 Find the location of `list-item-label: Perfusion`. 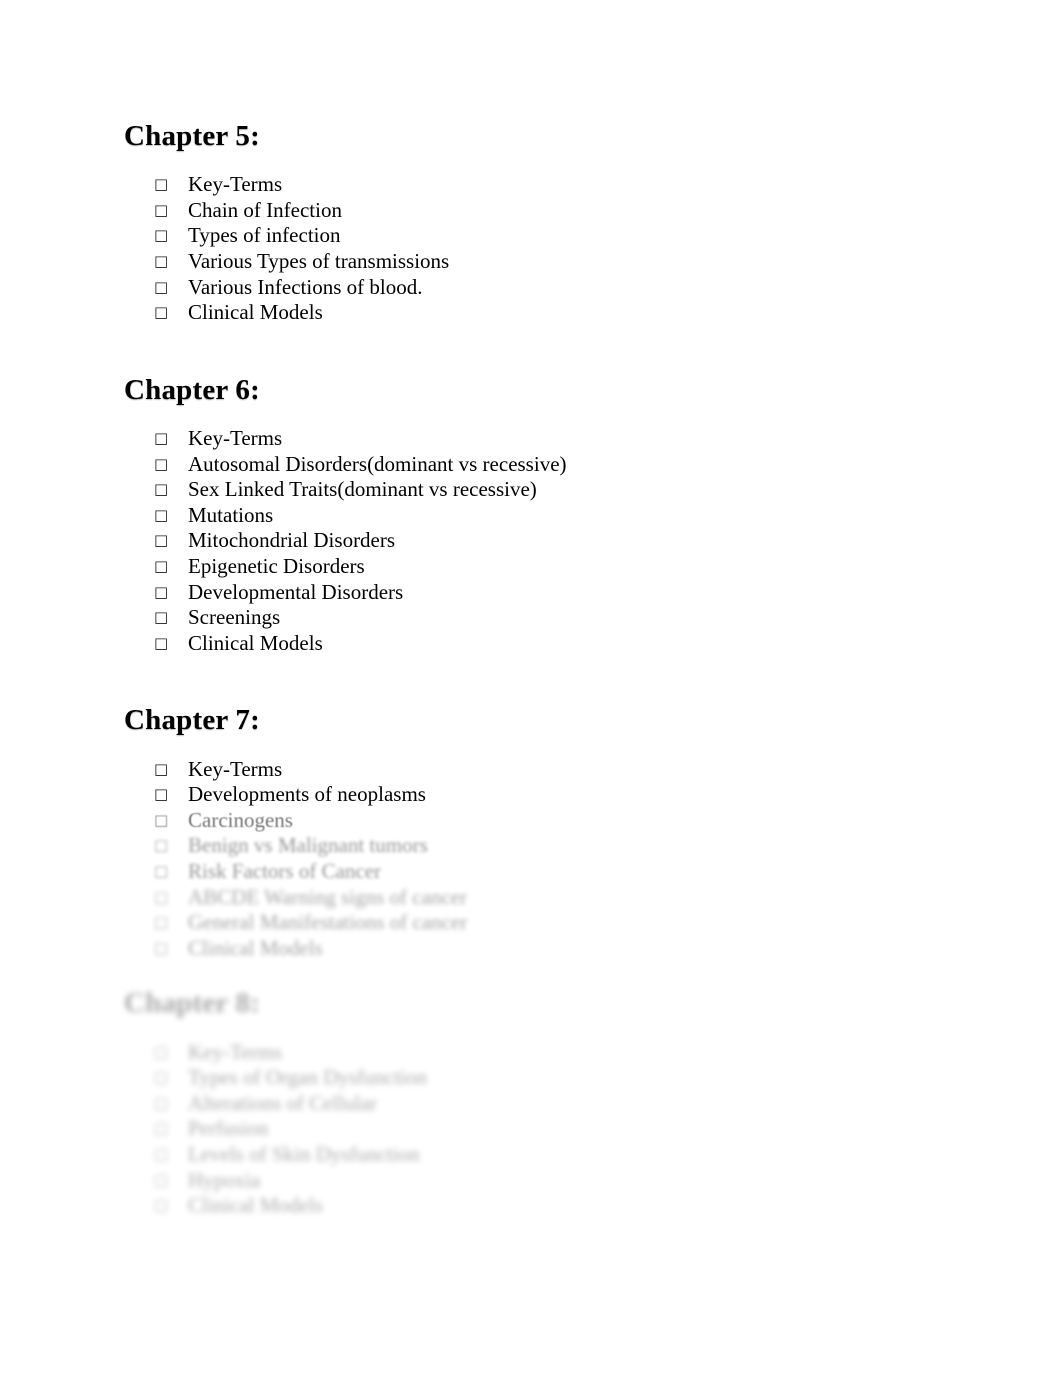

list-item-label: Perfusion is located at coordinates (228, 1128).